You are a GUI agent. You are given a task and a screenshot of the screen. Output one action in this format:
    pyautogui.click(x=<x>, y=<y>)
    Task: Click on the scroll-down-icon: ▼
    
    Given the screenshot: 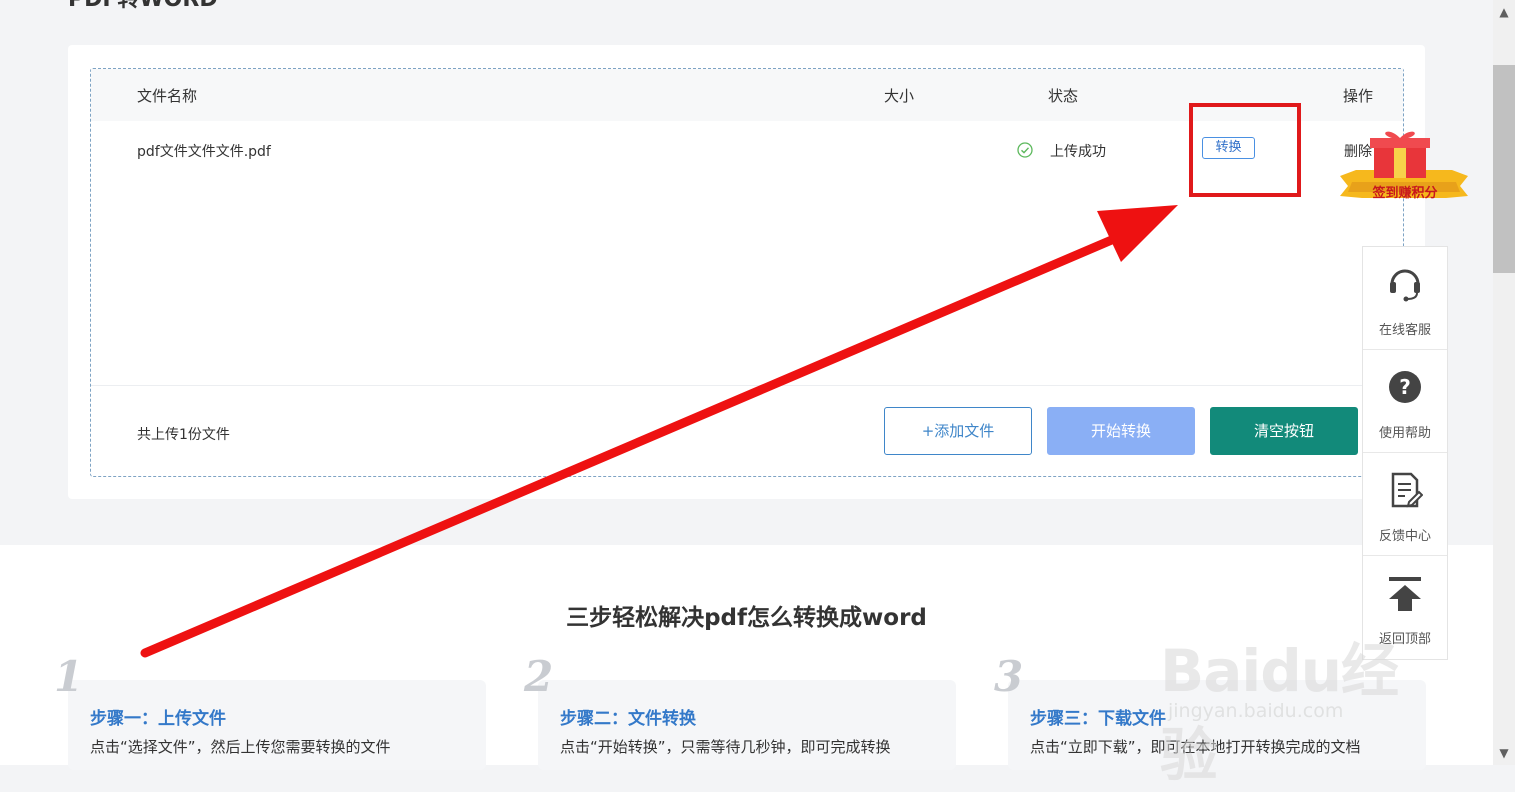 What is the action you would take?
    pyautogui.click(x=1504, y=753)
    